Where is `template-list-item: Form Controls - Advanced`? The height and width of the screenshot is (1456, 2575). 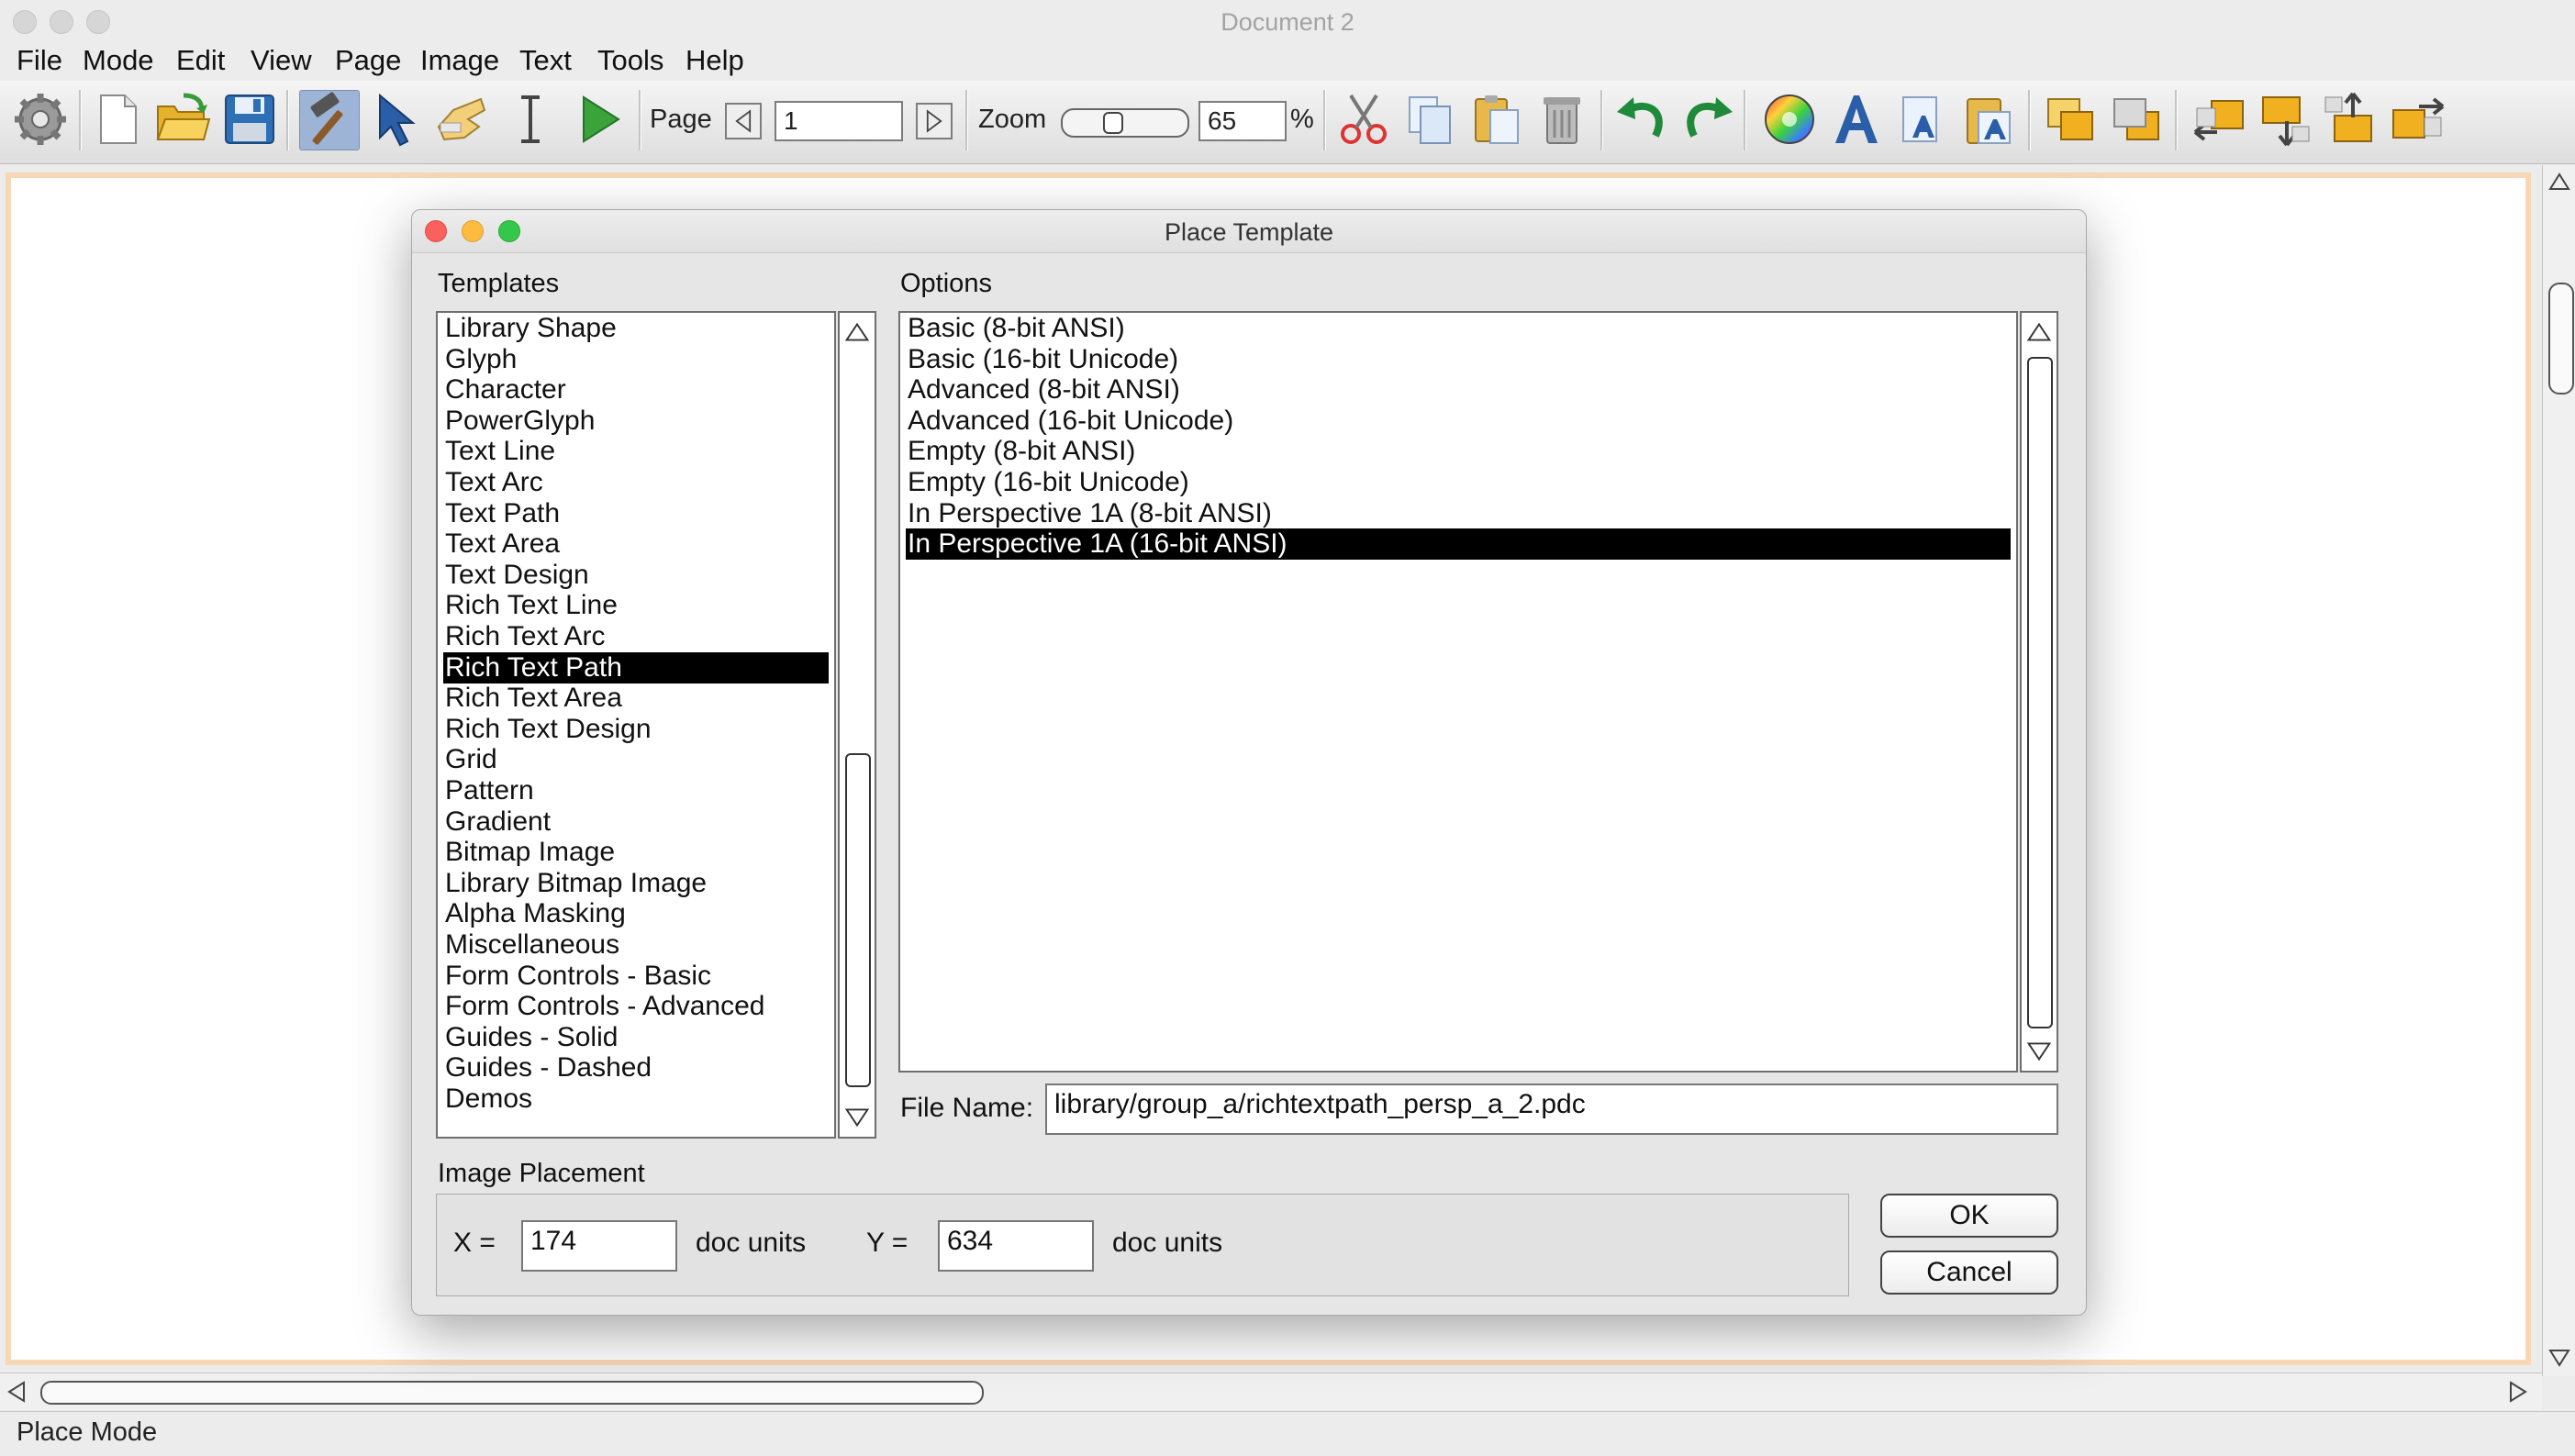 template-list-item: Form Controls - Advanced is located at coordinates (636, 1006).